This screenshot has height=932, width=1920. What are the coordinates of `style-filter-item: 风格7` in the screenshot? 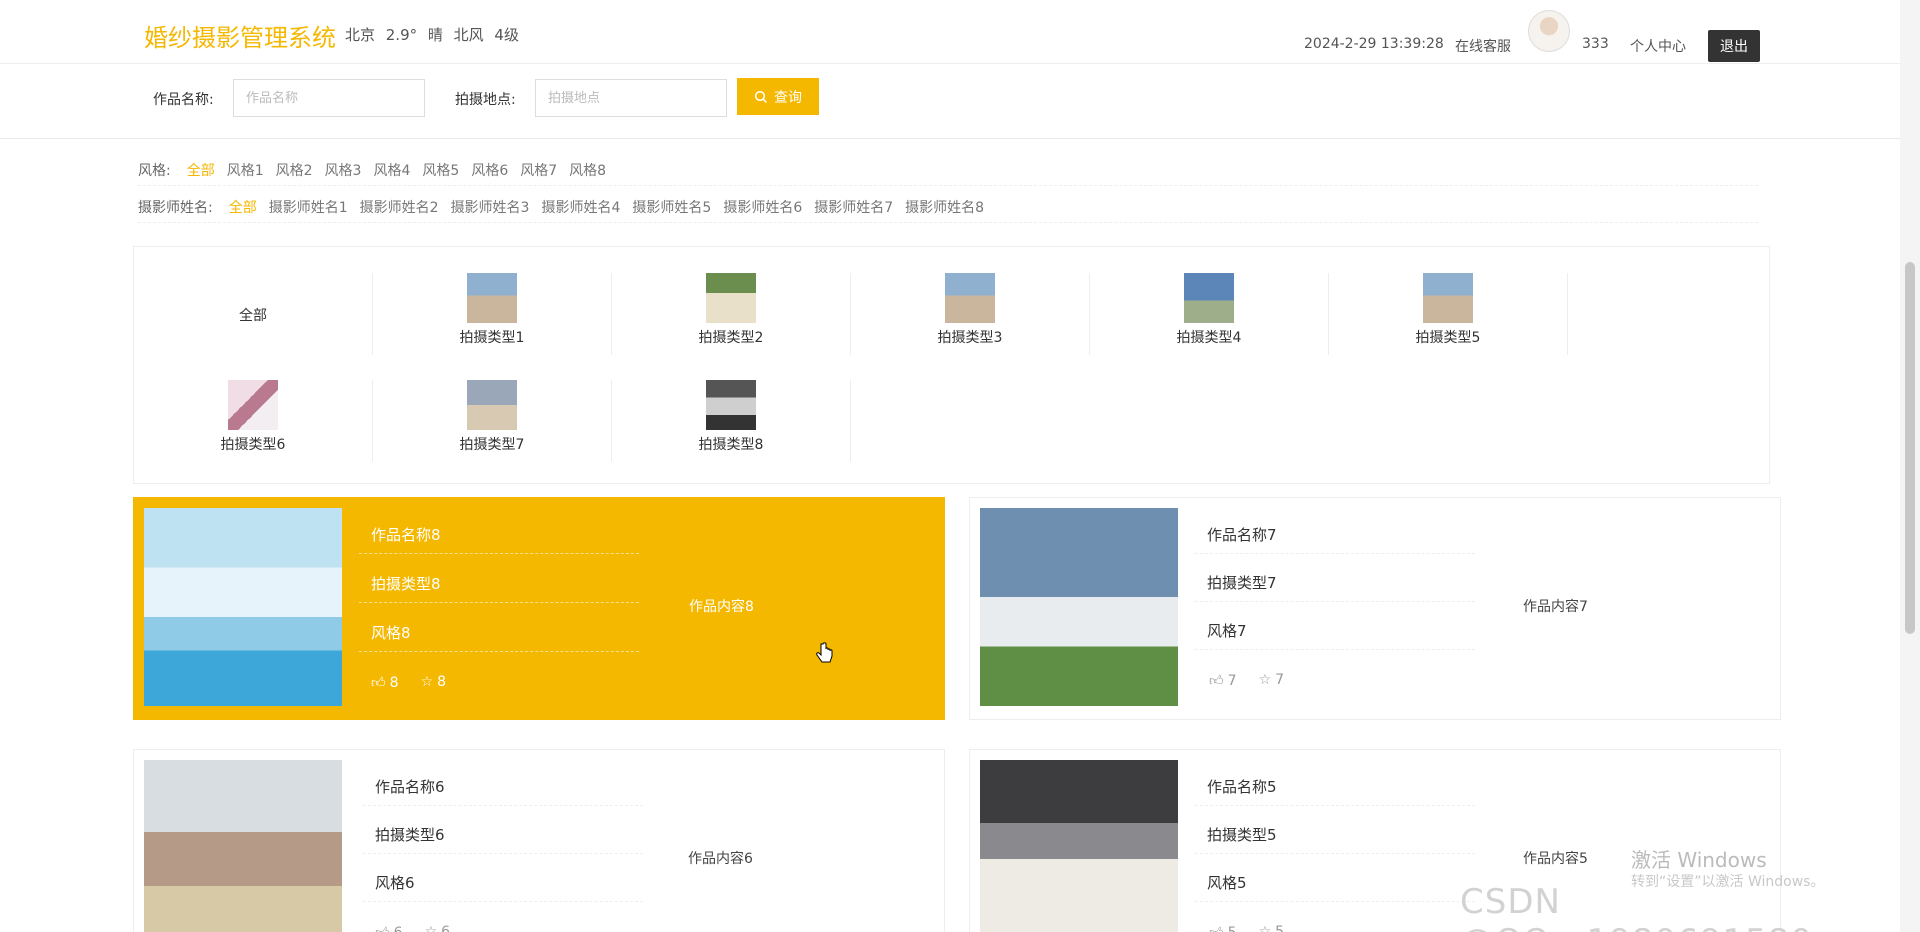 It's located at (538, 170).